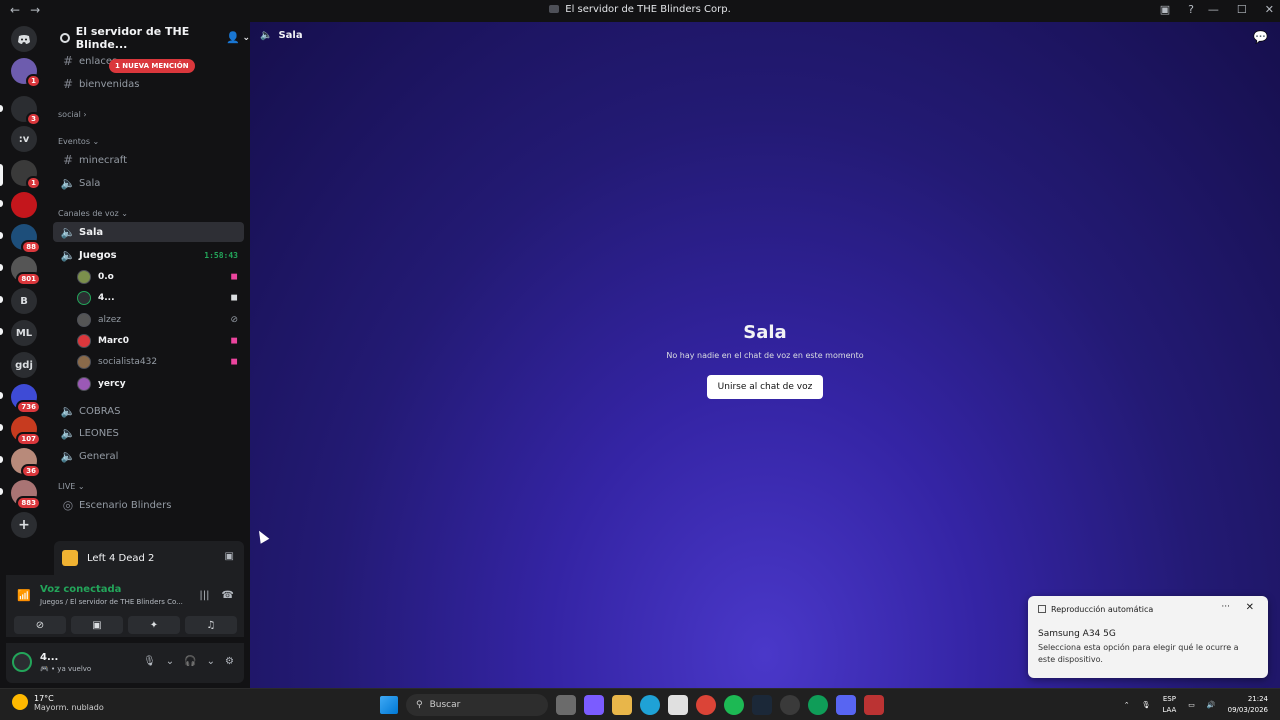  What do you see at coordinates (762, 705) in the screenshot?
I see `steam-icon` at bounding box center [762, 705].